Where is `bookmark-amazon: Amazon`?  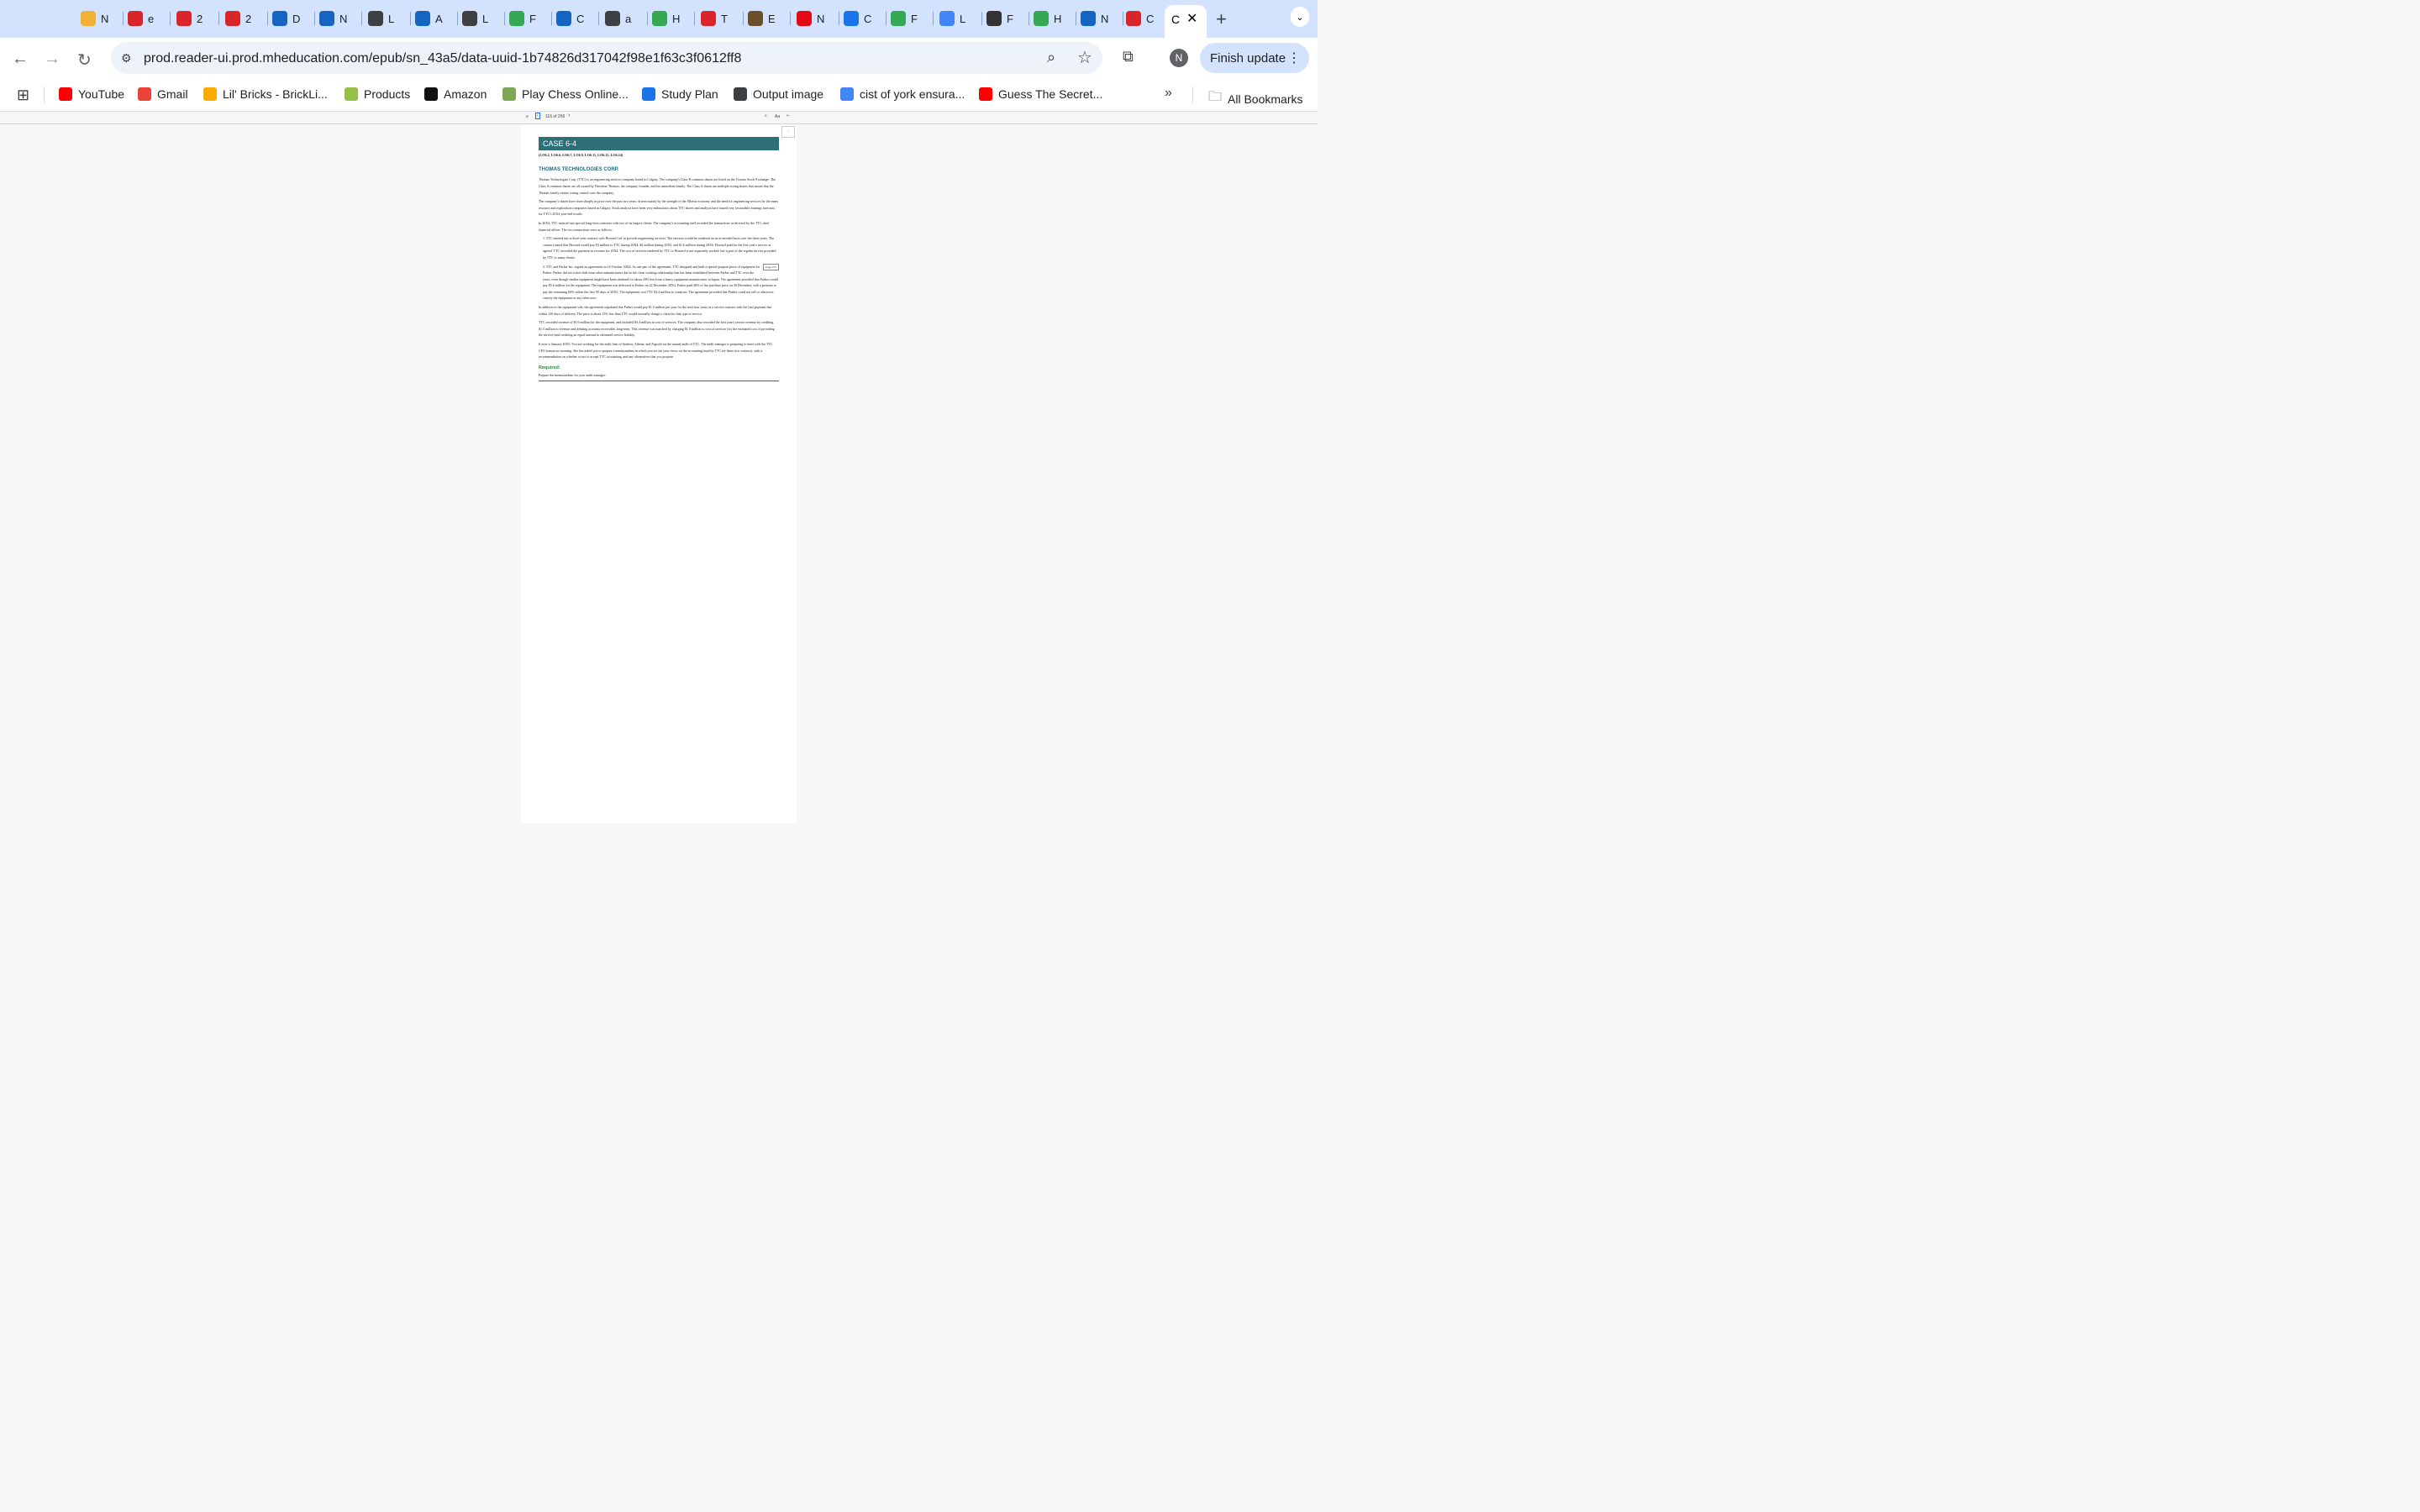 bookmark-amazon: Amazon is located at coordinates (455, 94).